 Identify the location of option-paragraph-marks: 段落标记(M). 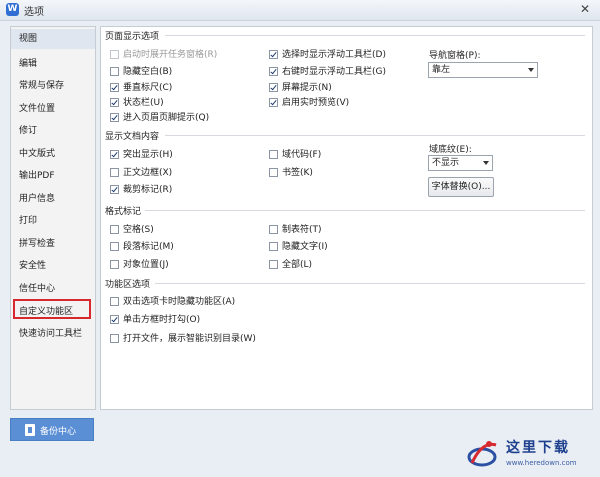
(142, 245).